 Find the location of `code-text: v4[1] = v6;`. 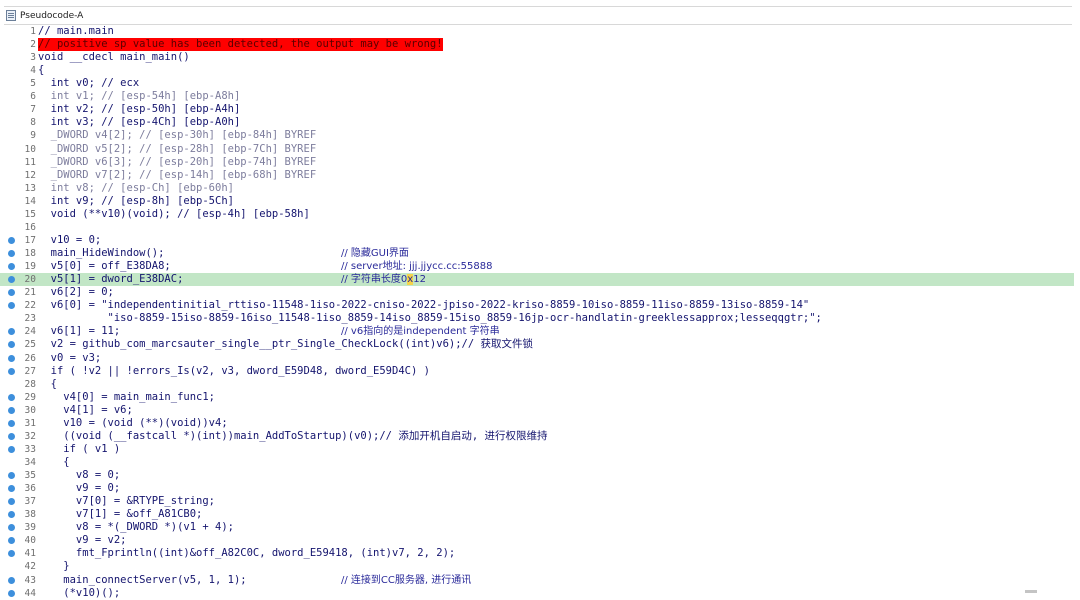

code-text: v4[1] = v6; is located at coordinates (85, 409).